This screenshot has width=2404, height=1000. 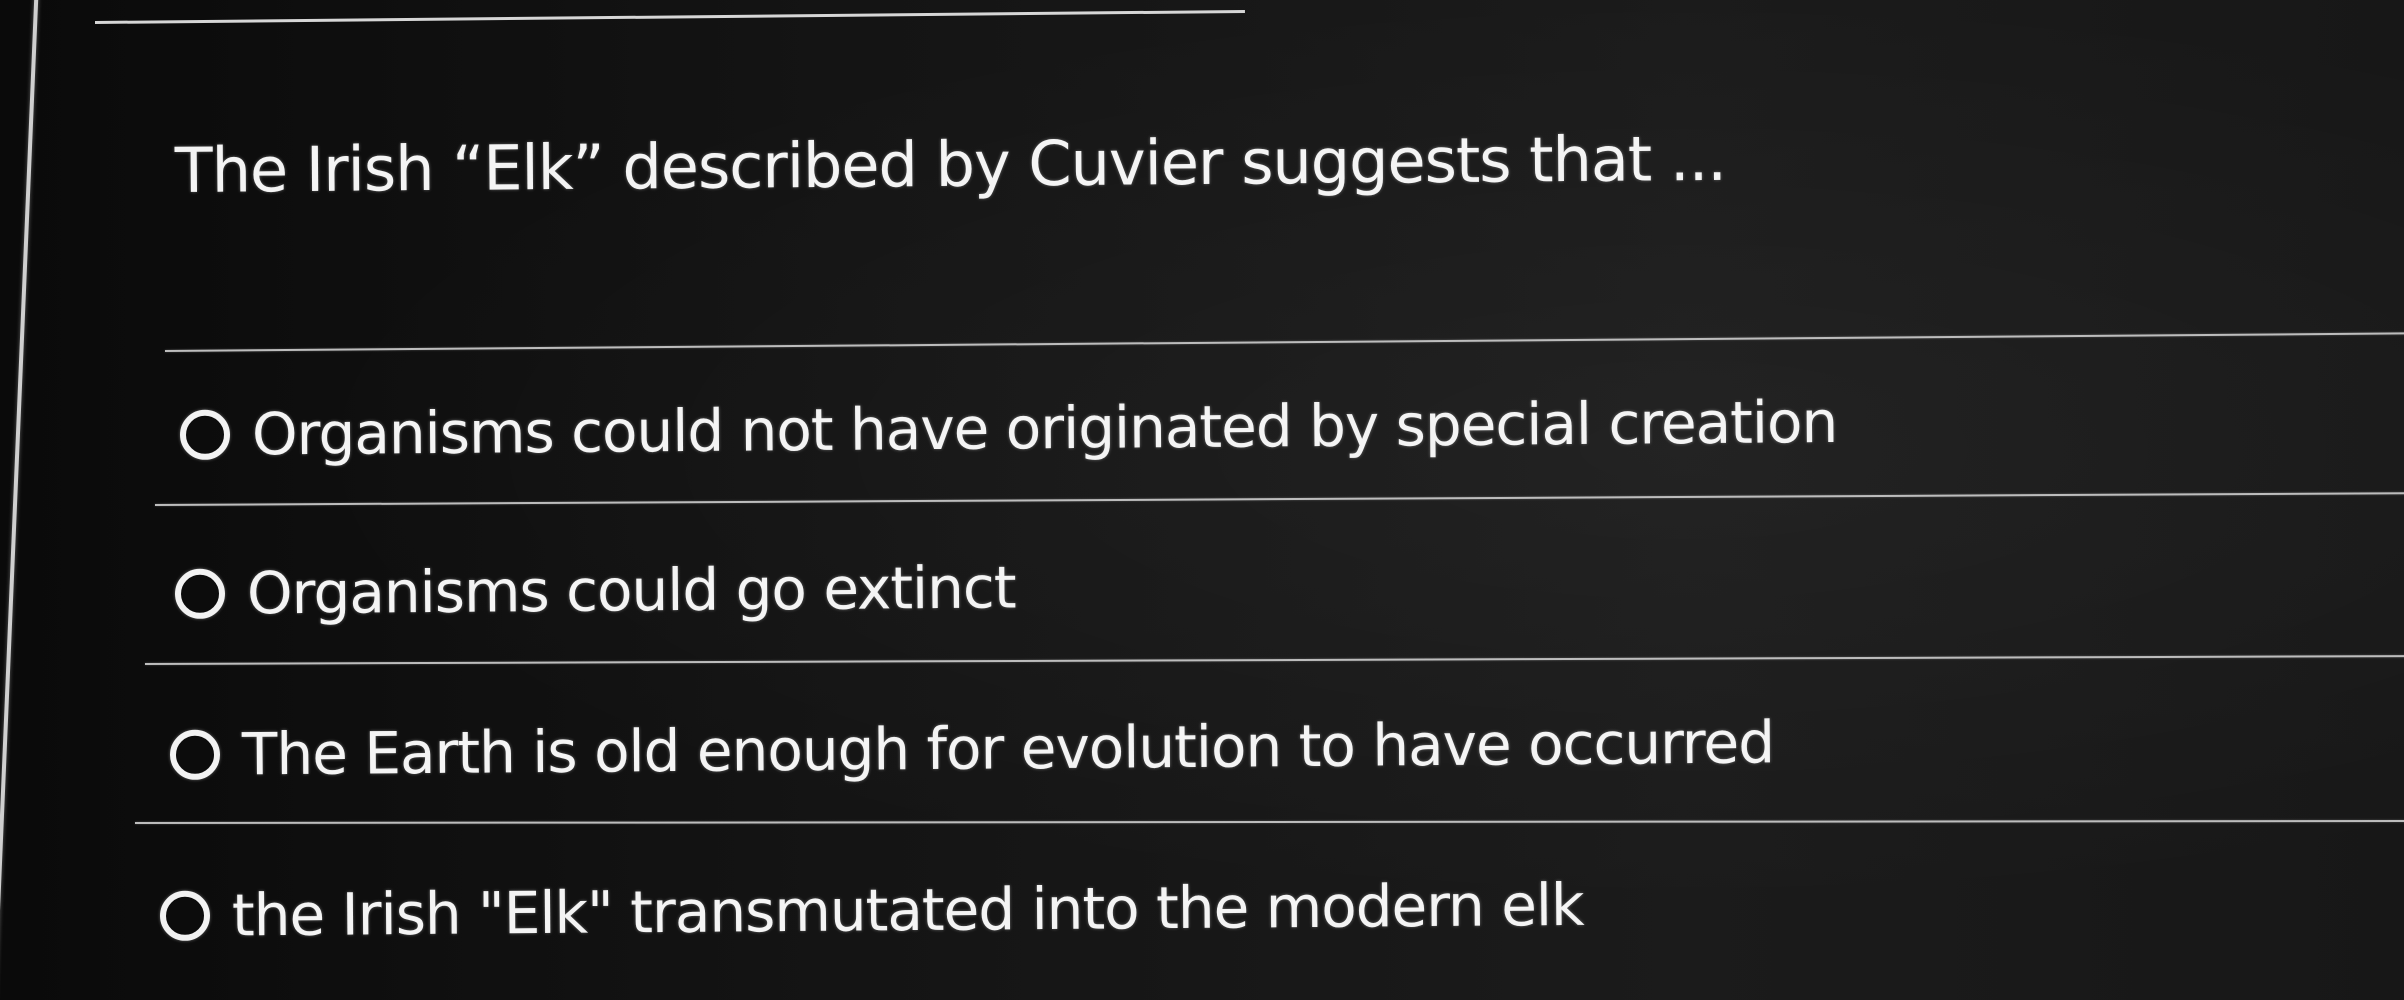 I want to click on answer-option-2: Organisms could go extinct, so click(x=595, y=590).